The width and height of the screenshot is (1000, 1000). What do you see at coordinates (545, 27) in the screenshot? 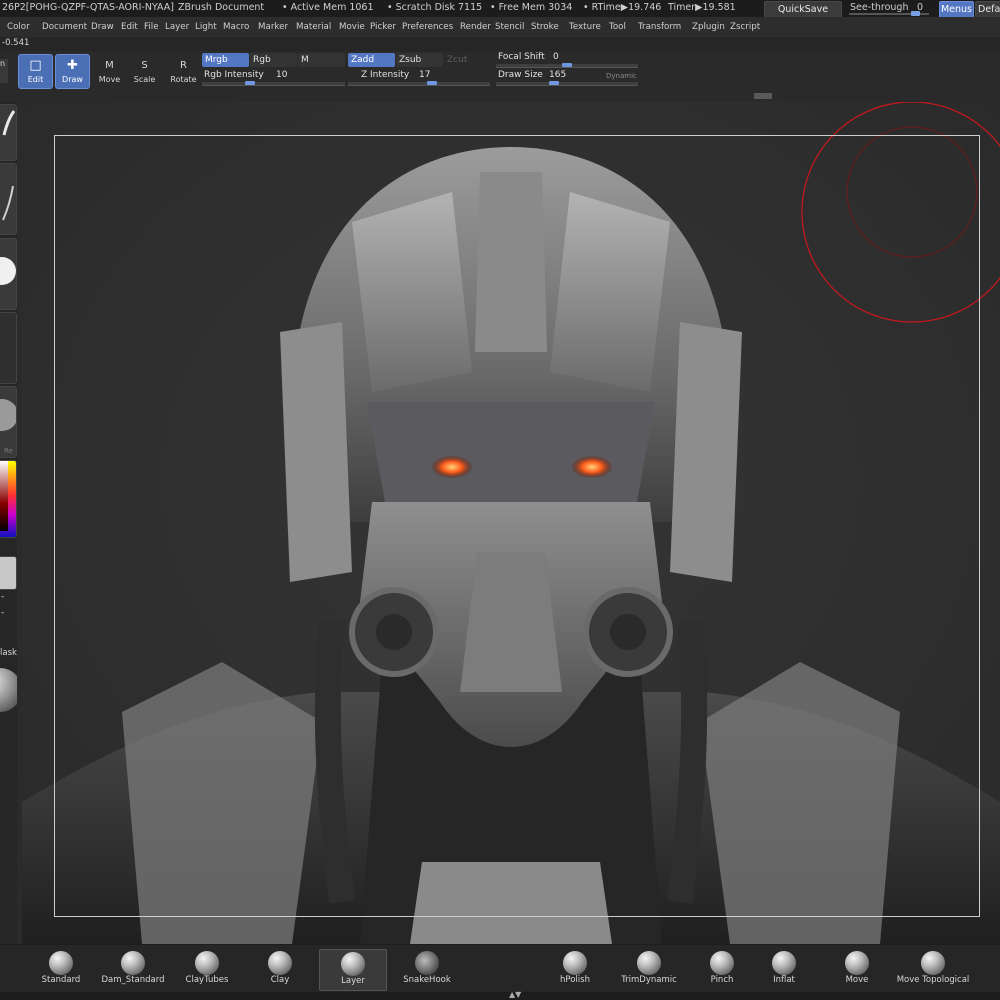
I see `menu-stroke: Stroke` at bounding box center [545, 27].